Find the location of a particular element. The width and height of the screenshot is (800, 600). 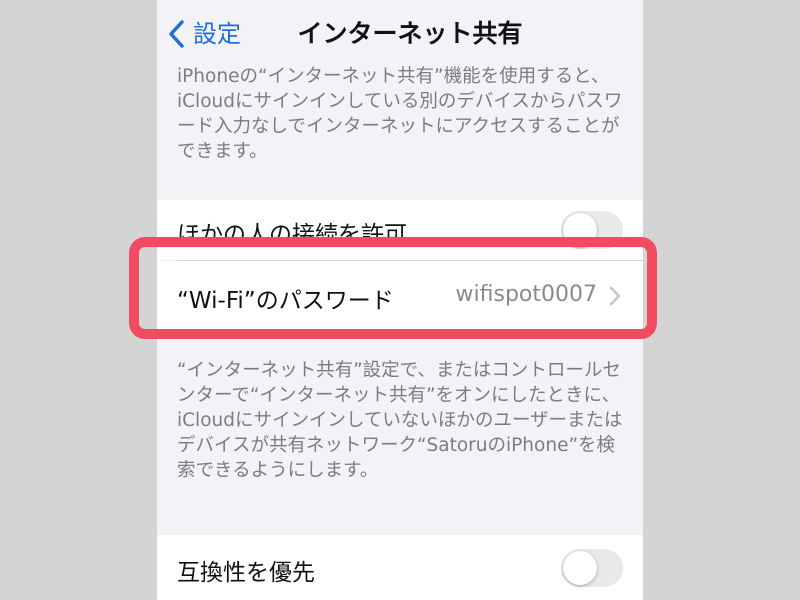

maximize-compatibility-row: 互換性を優先 is located at coordinates (400, 567).